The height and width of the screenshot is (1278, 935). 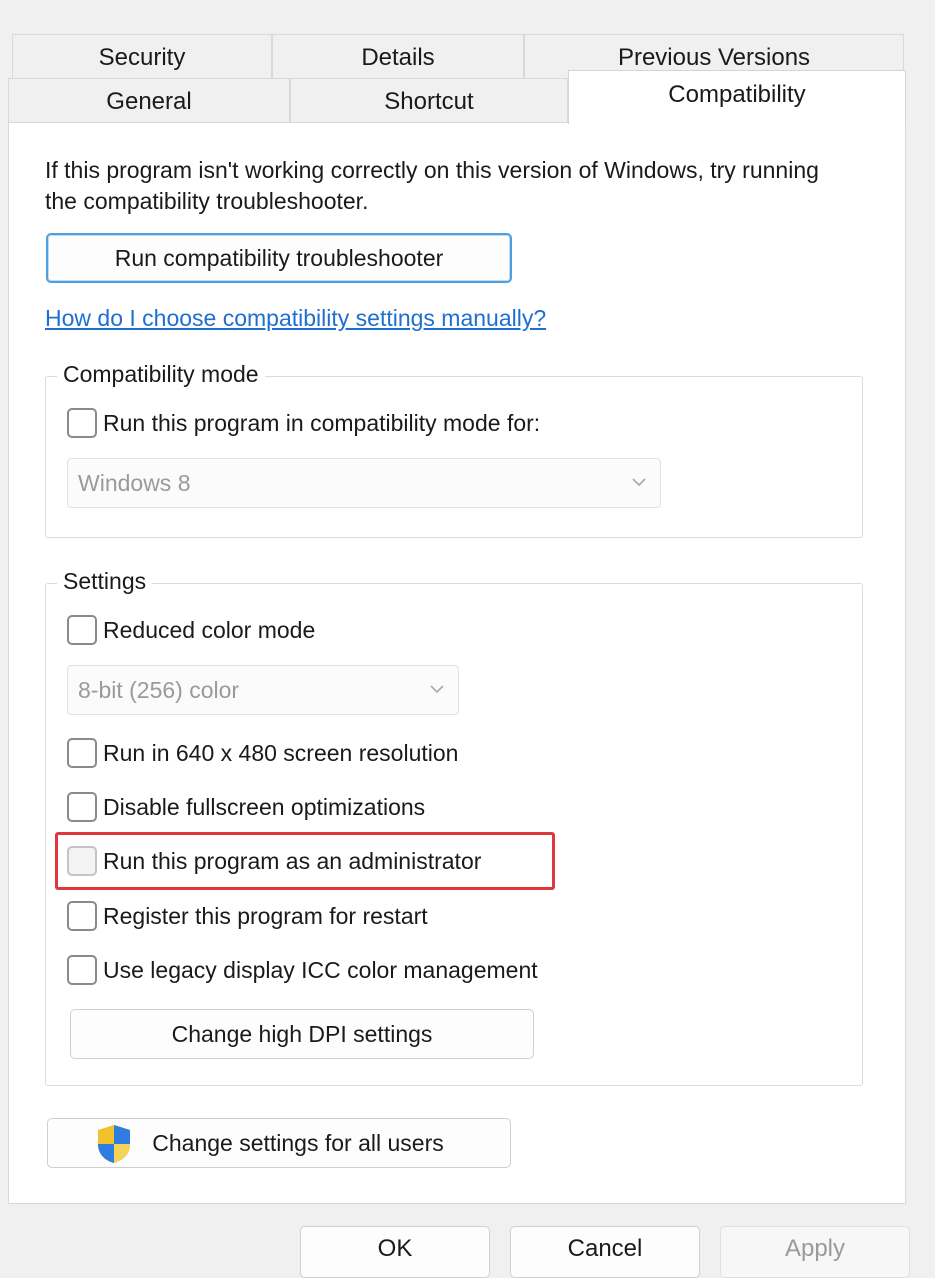 I want to click on register-restart-checkbox, so click(x=82, y=916).